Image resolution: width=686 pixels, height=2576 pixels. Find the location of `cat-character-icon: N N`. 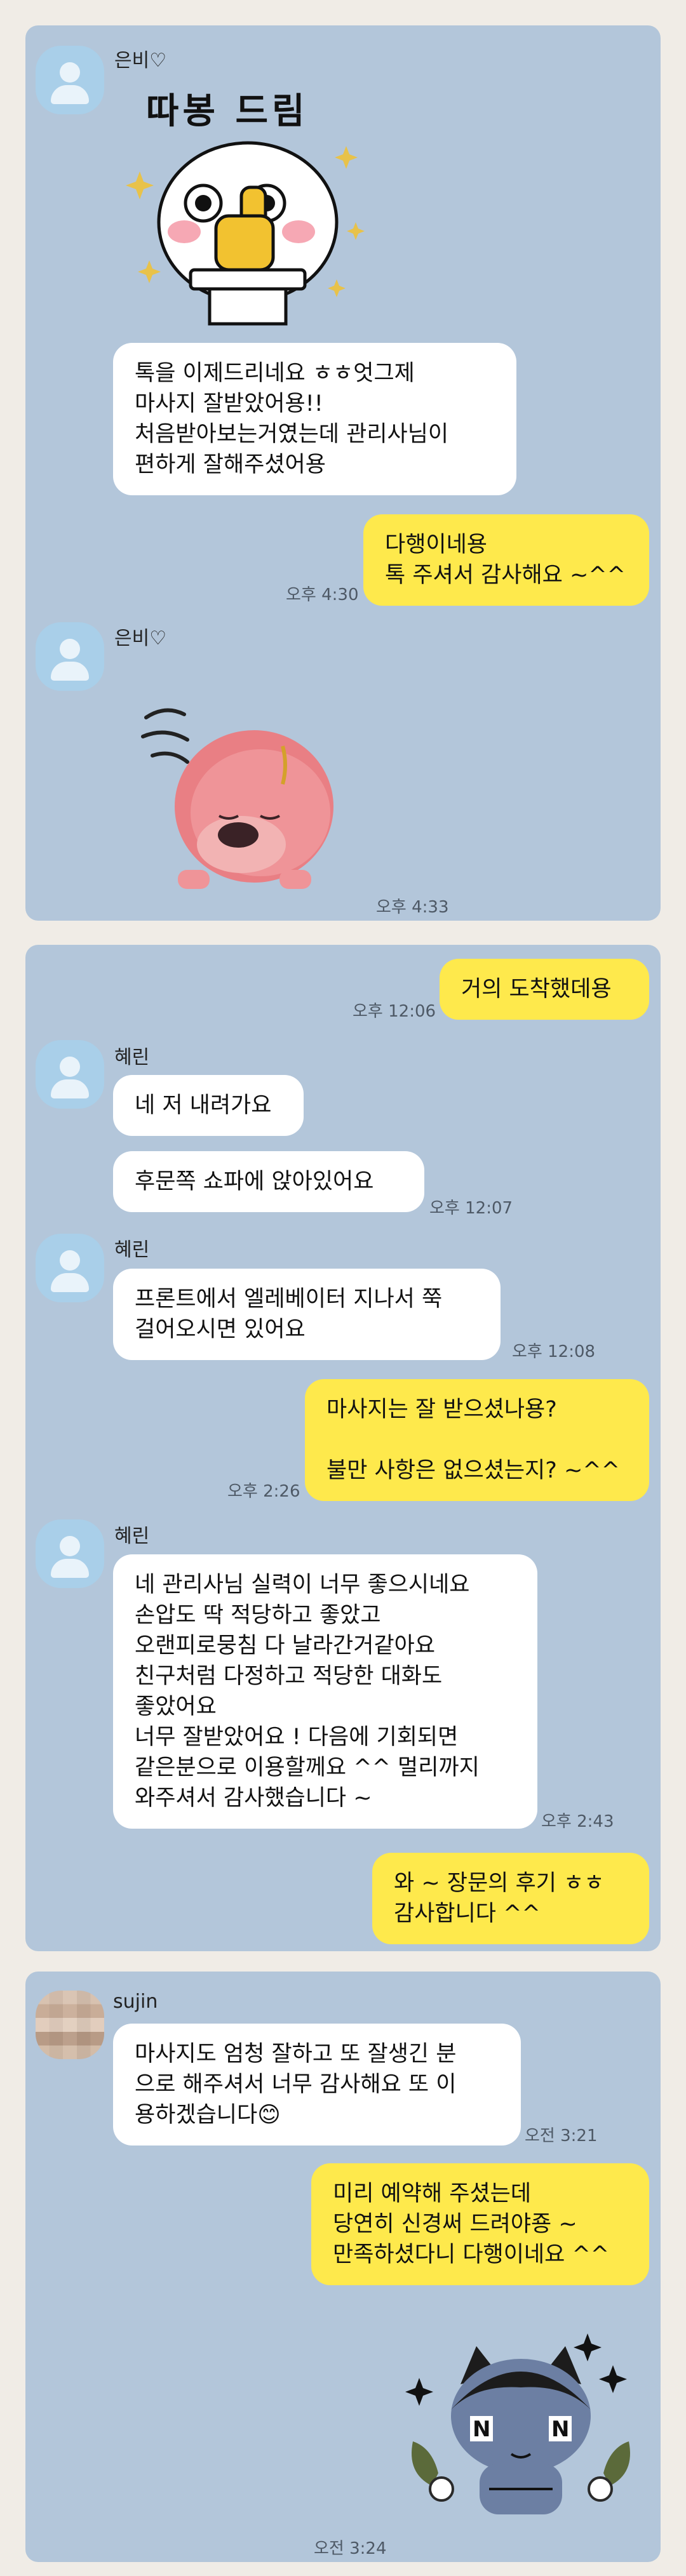

cat-character-icon: N N is located at coordinates (517, 2423).